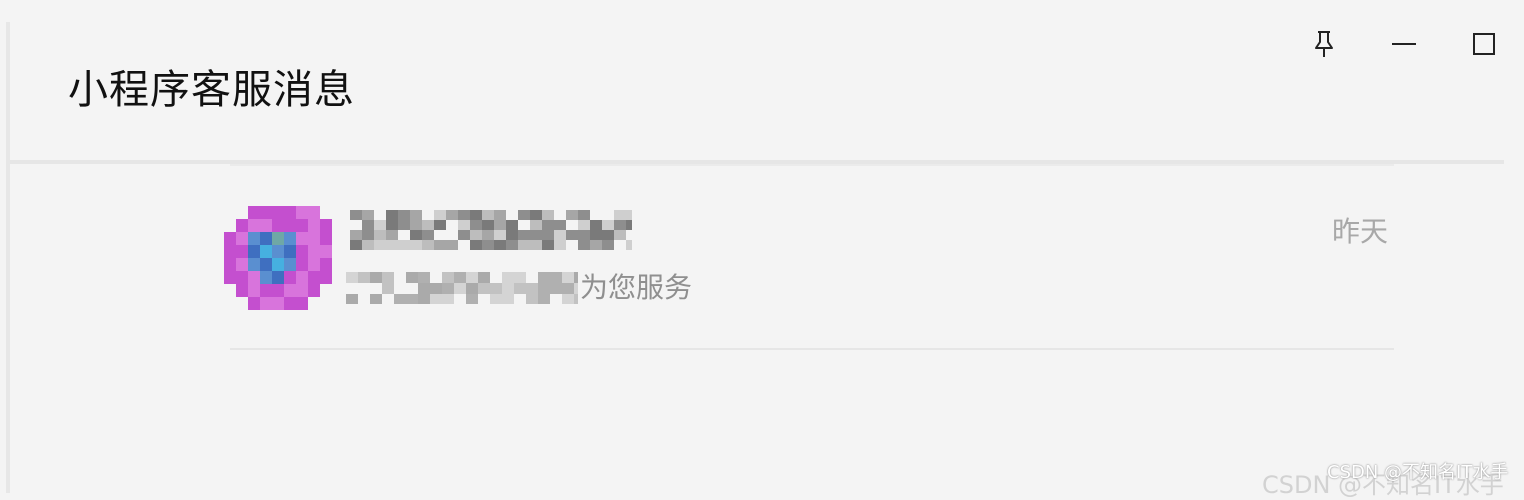  What do you see at coordinates (1359, 231) in the screenshot?
I see `session-time: 昨天` at bounding box center [1359, 231].